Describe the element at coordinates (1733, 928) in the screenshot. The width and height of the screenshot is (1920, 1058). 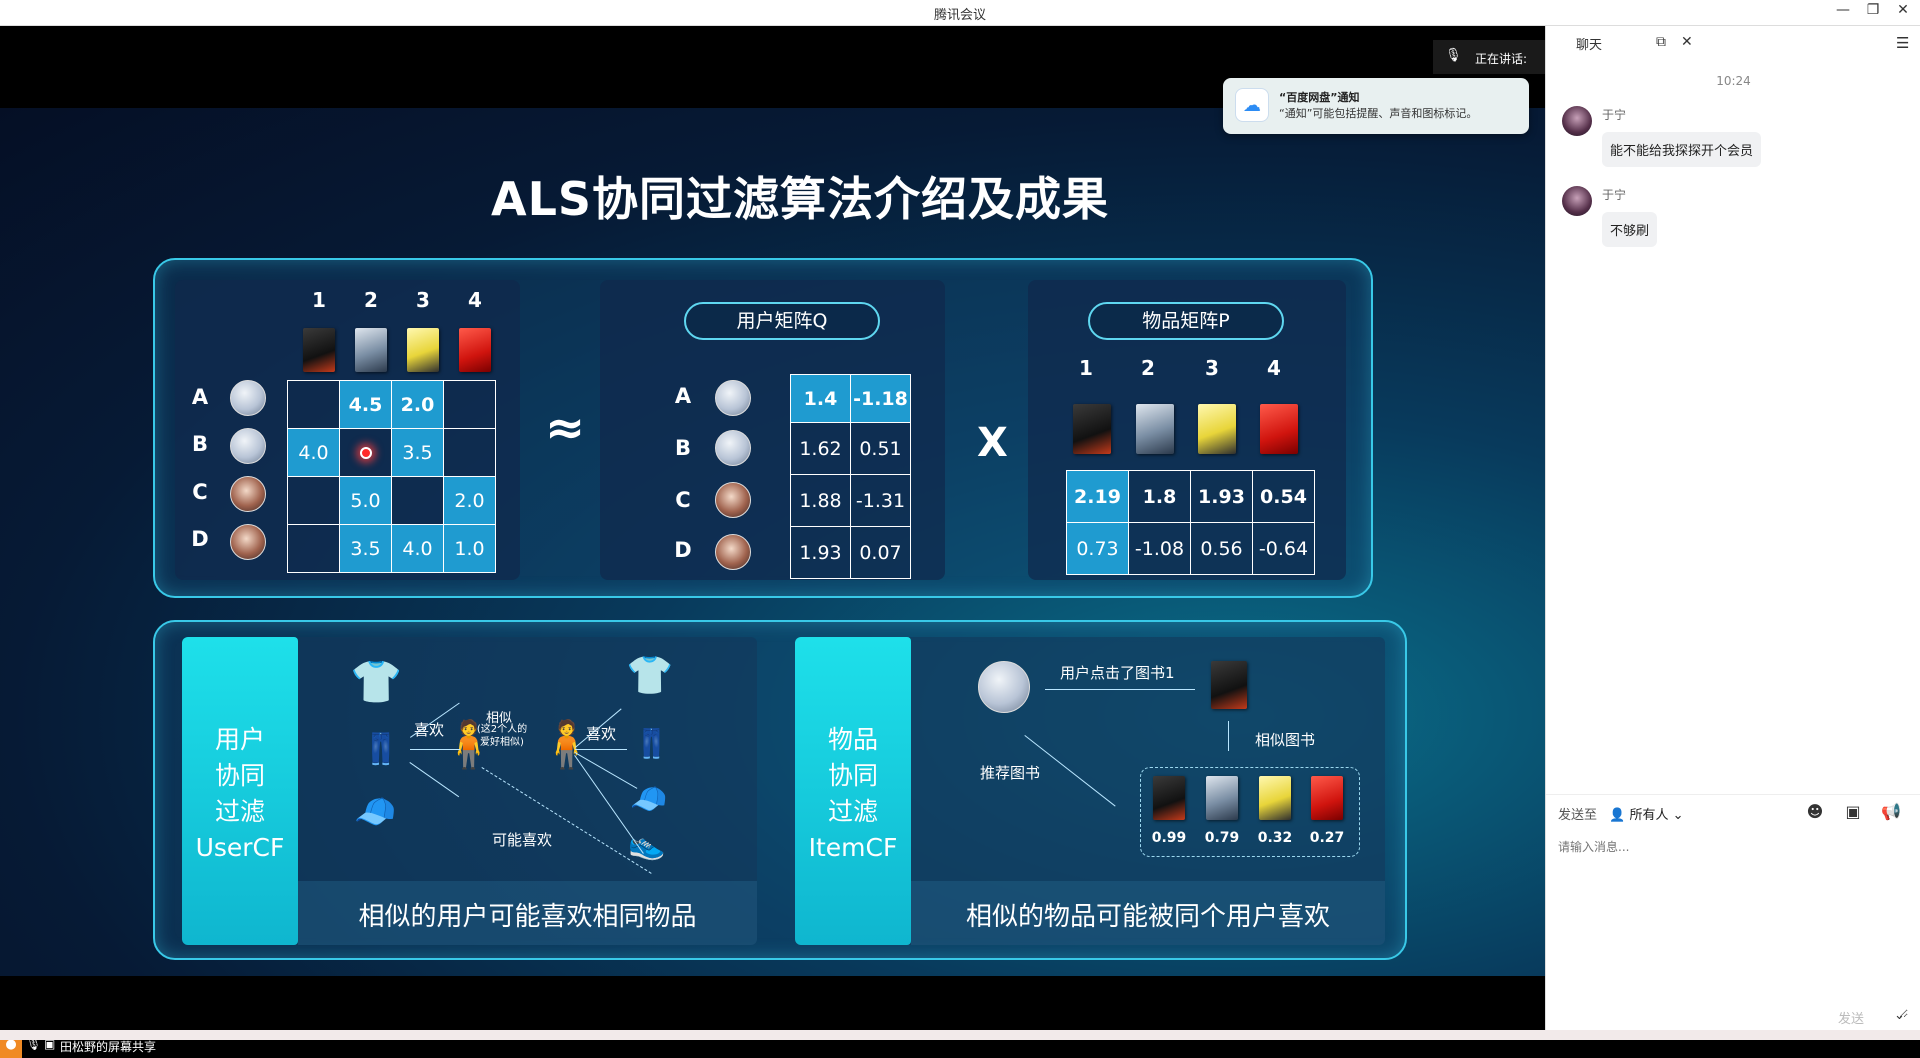
I see `message-input` at that location.